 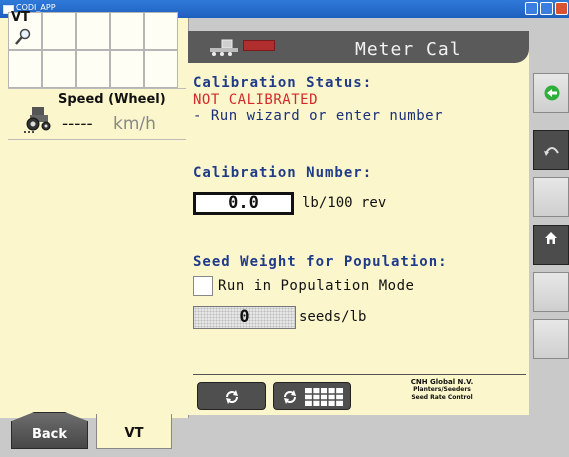 I want to click on seeds-per-lb-unit: seeds/lb, so click(x=333, y=317).